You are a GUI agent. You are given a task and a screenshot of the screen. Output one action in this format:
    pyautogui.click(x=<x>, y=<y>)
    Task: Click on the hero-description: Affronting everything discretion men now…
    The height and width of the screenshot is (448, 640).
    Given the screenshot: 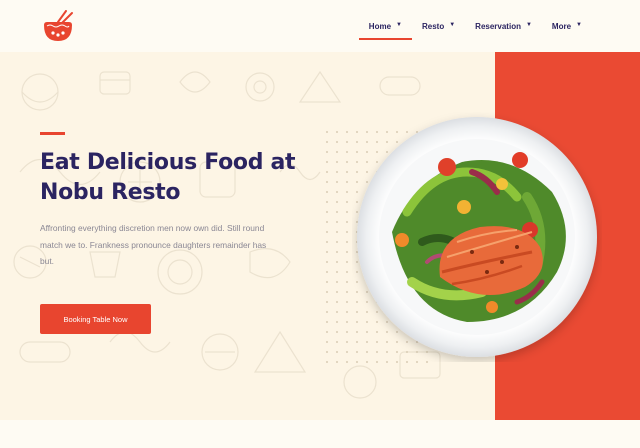 What is the action you would take?
    pyautogui.click(x=153, y=244)
    